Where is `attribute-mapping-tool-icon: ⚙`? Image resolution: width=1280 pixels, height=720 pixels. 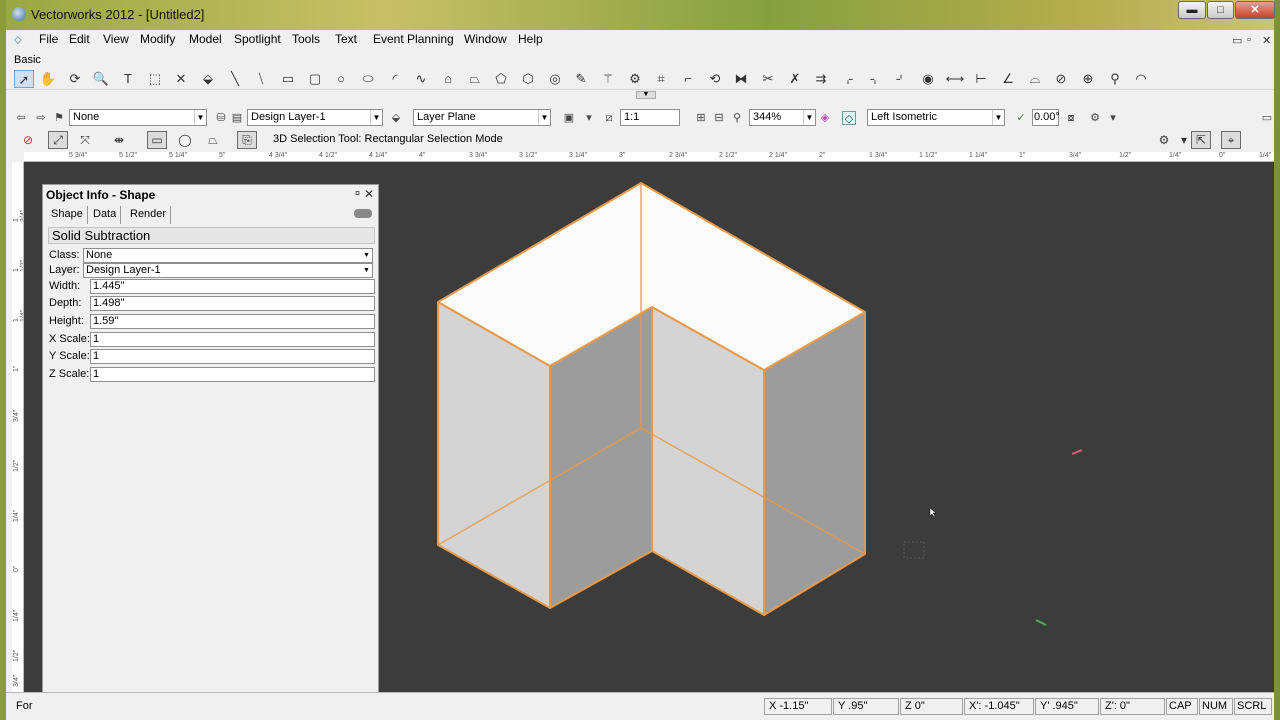 attribute-mapping-tool-icon: ⚙ is located at coordinates (635, 79).